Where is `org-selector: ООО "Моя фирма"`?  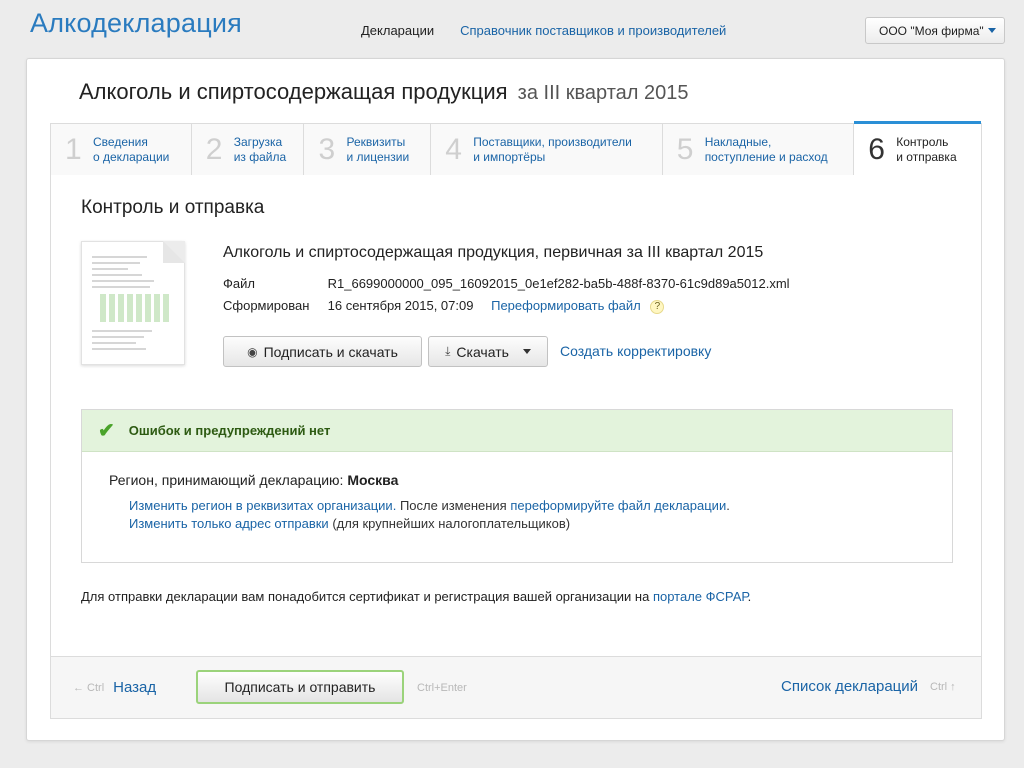
org-selector: ООО "Моя фирма" is located at coordinates (935, 30).